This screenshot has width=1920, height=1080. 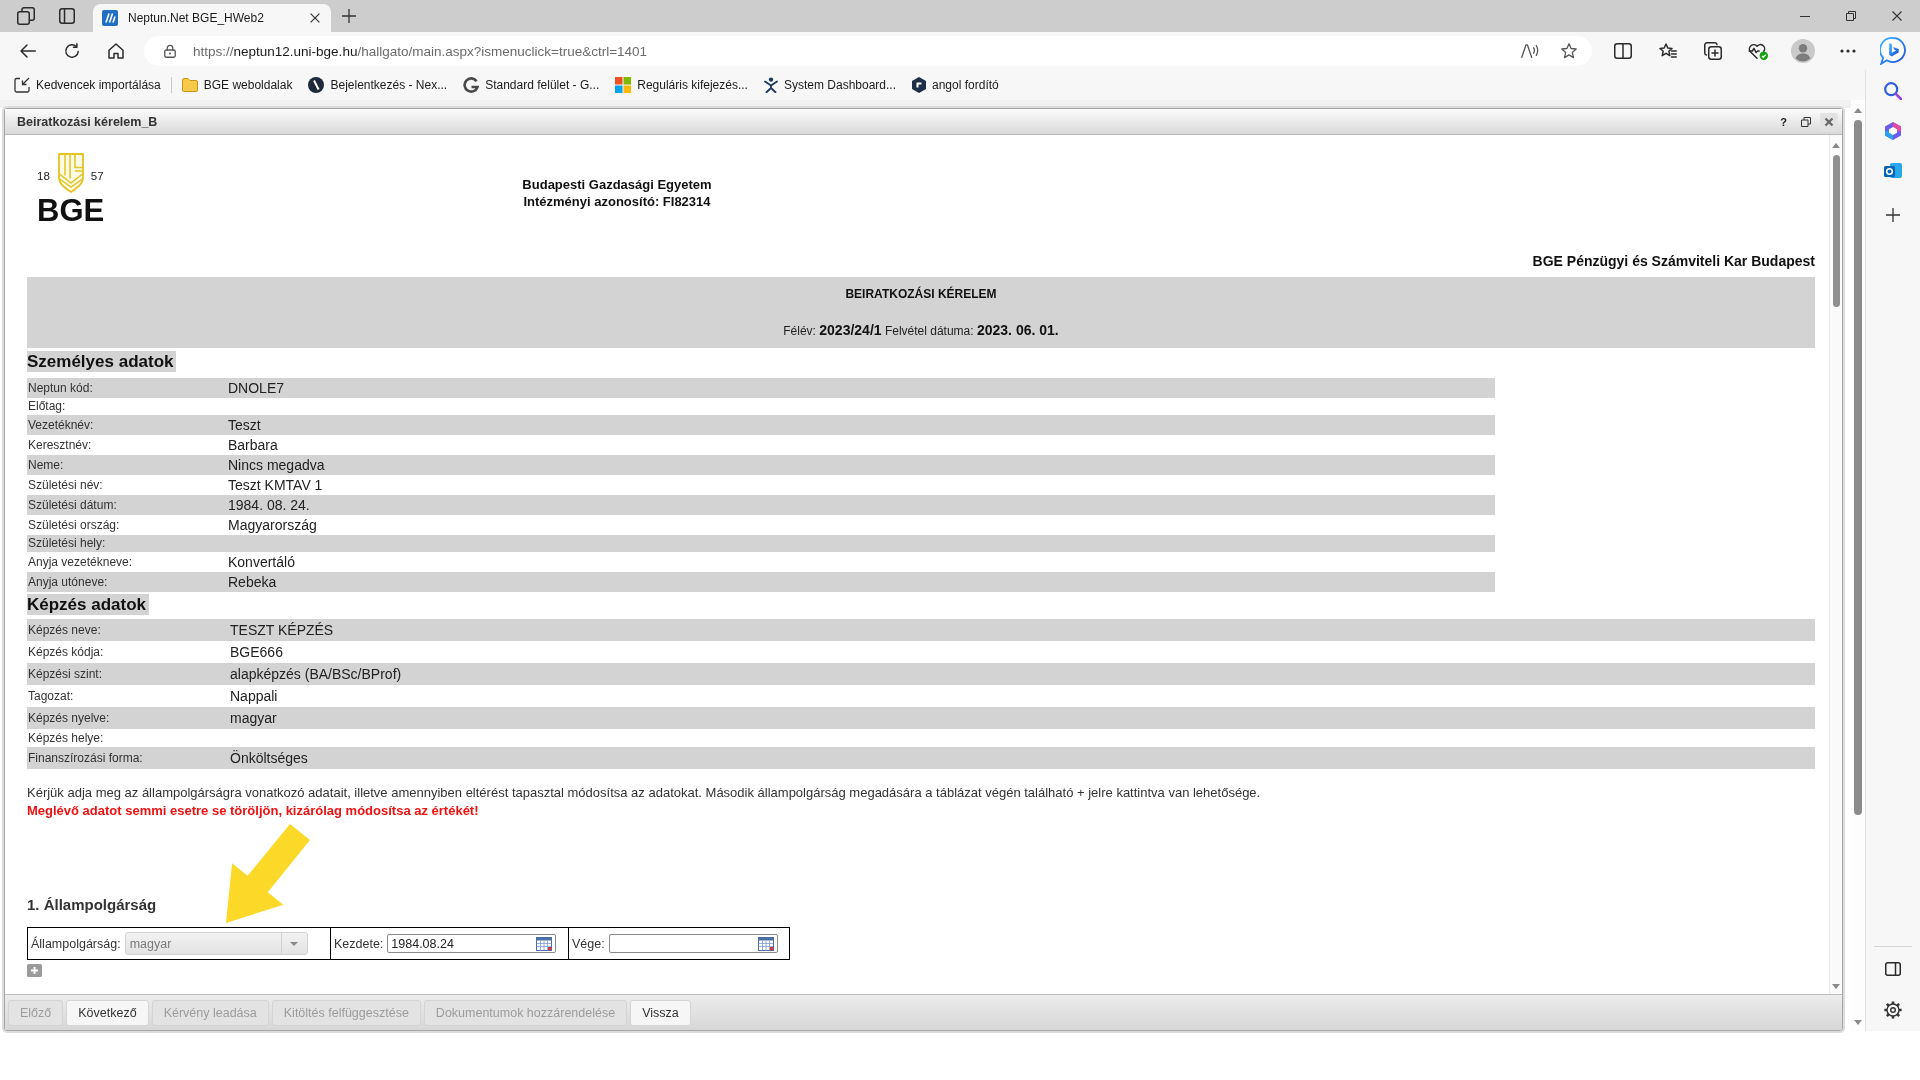 I want to click on field-label: Vége:, so click(x=588, y=943).